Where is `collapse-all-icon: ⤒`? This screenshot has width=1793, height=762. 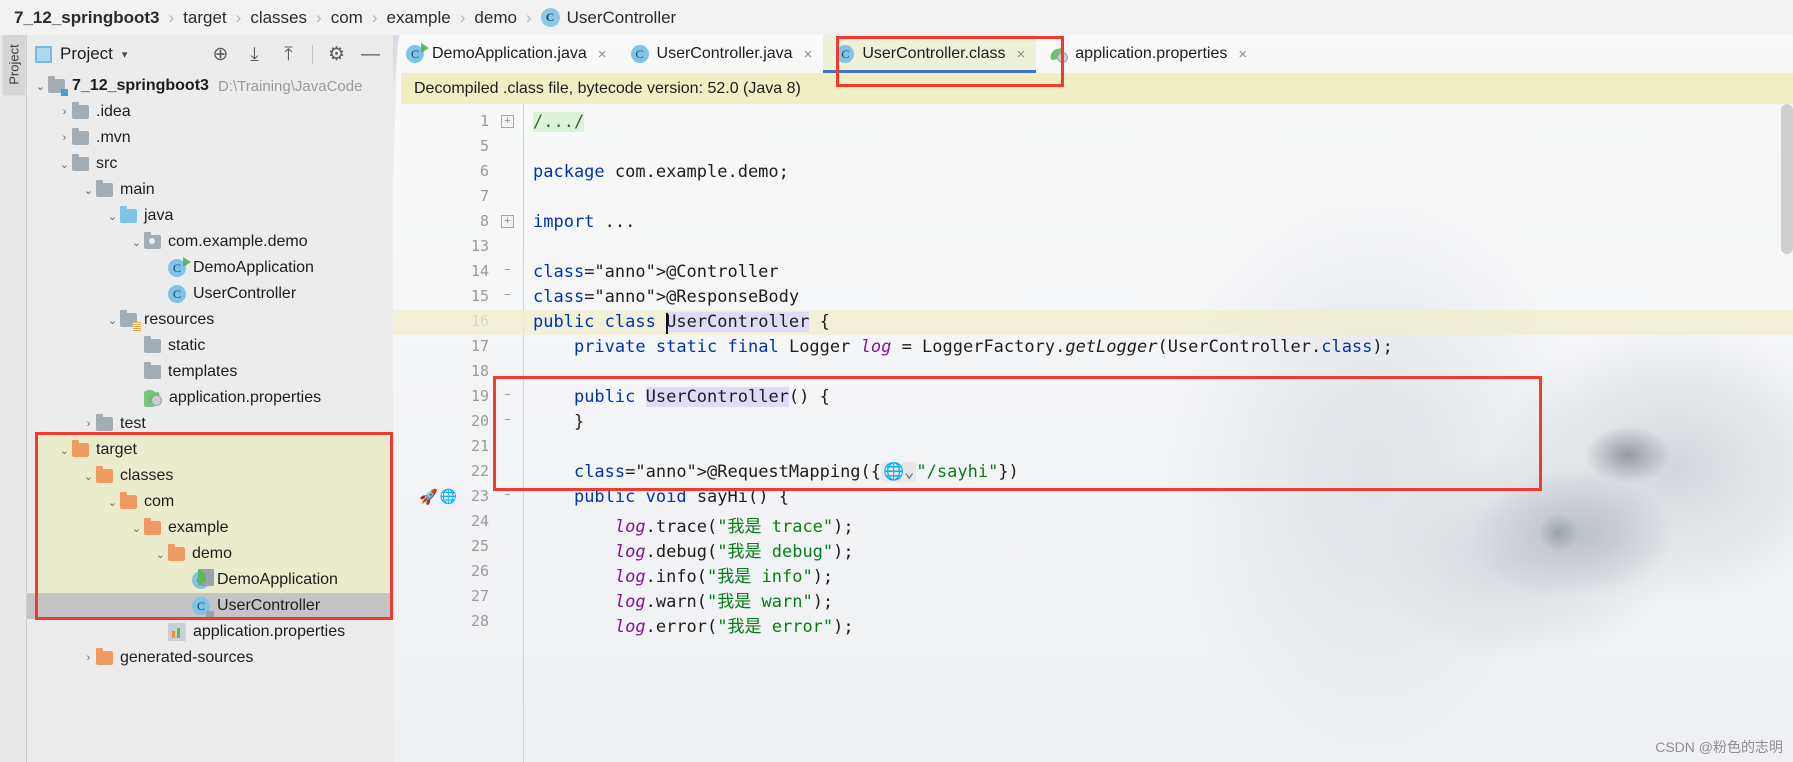 collapse-all-icon: ⤒ is located at coordinates (288, 54).